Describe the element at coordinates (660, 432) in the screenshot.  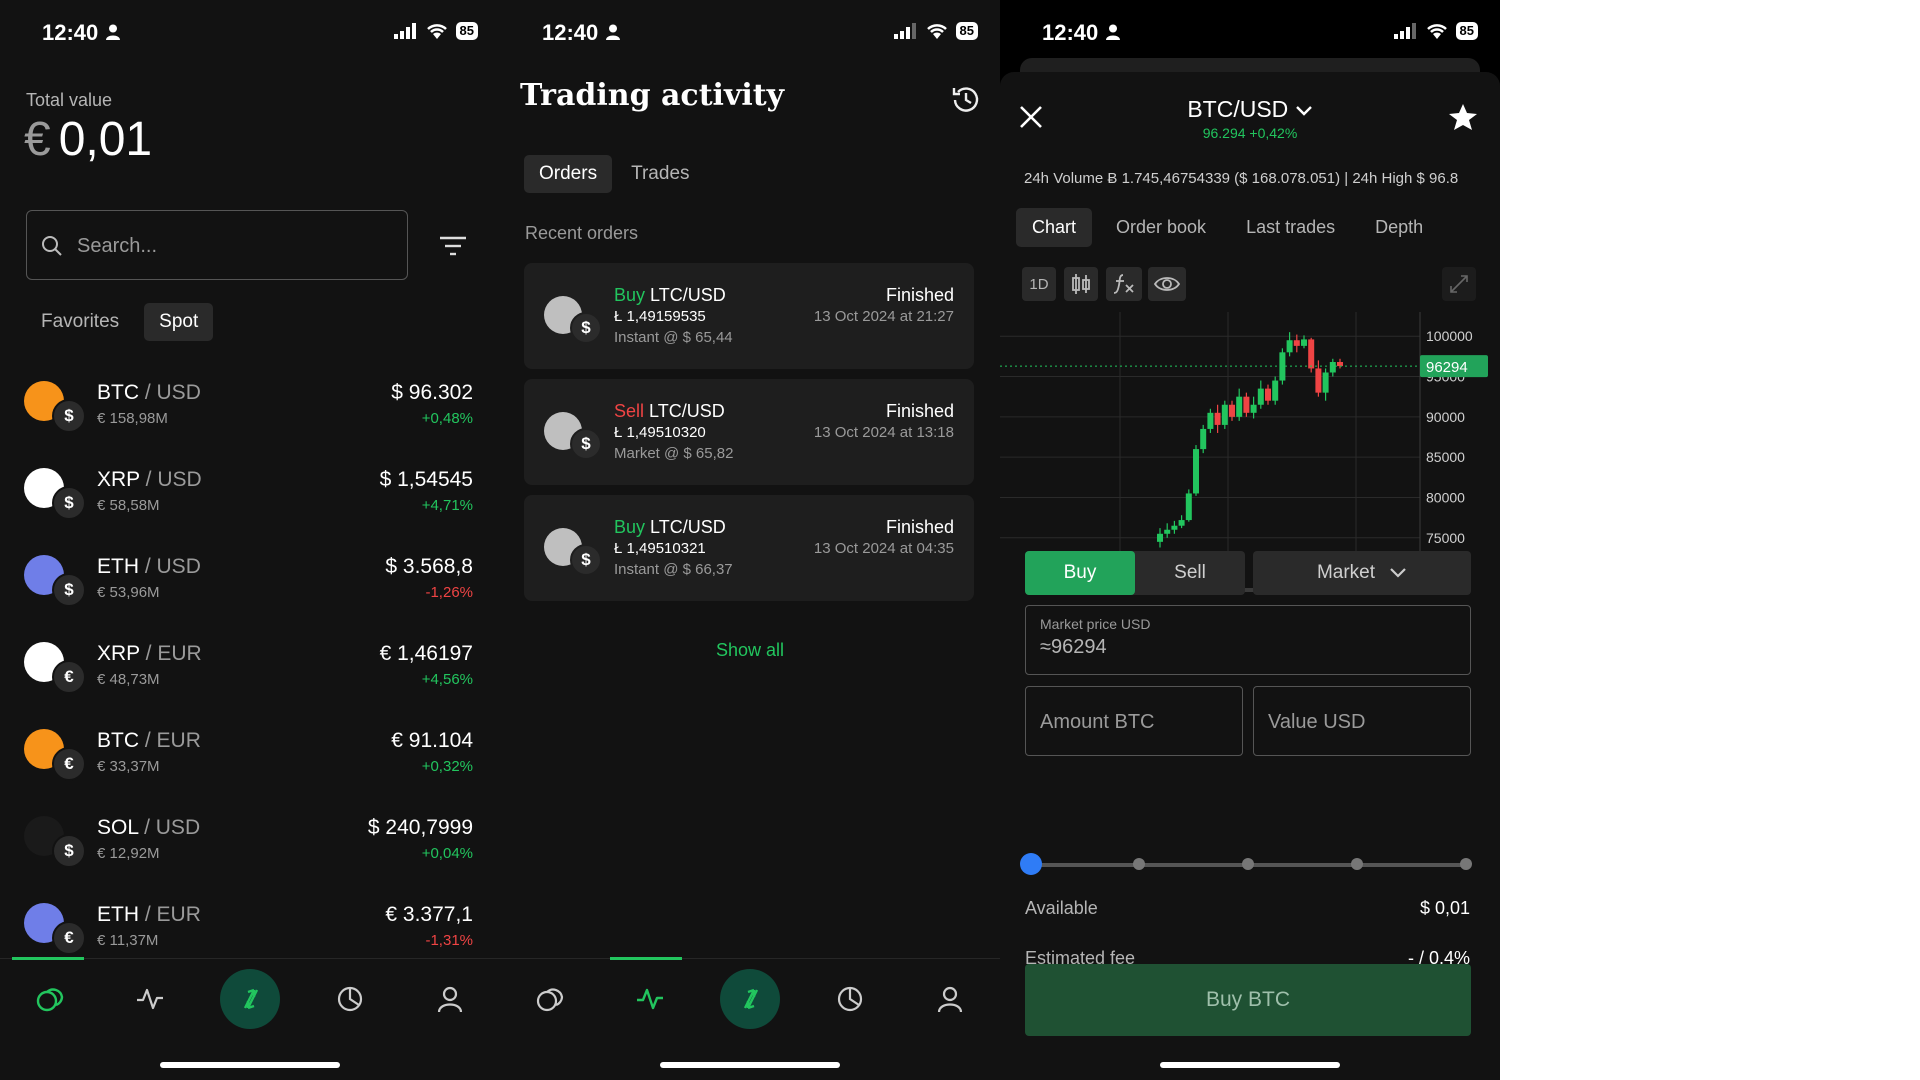
I see `order-amount: Ł 1,49510320` at that location.